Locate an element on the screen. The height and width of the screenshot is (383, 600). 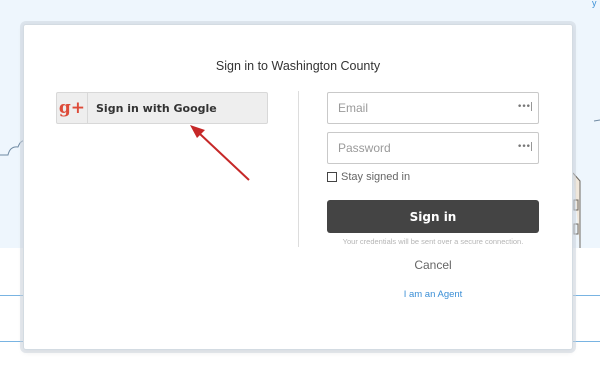
vertical-divider is located at coordinates (298, 169).